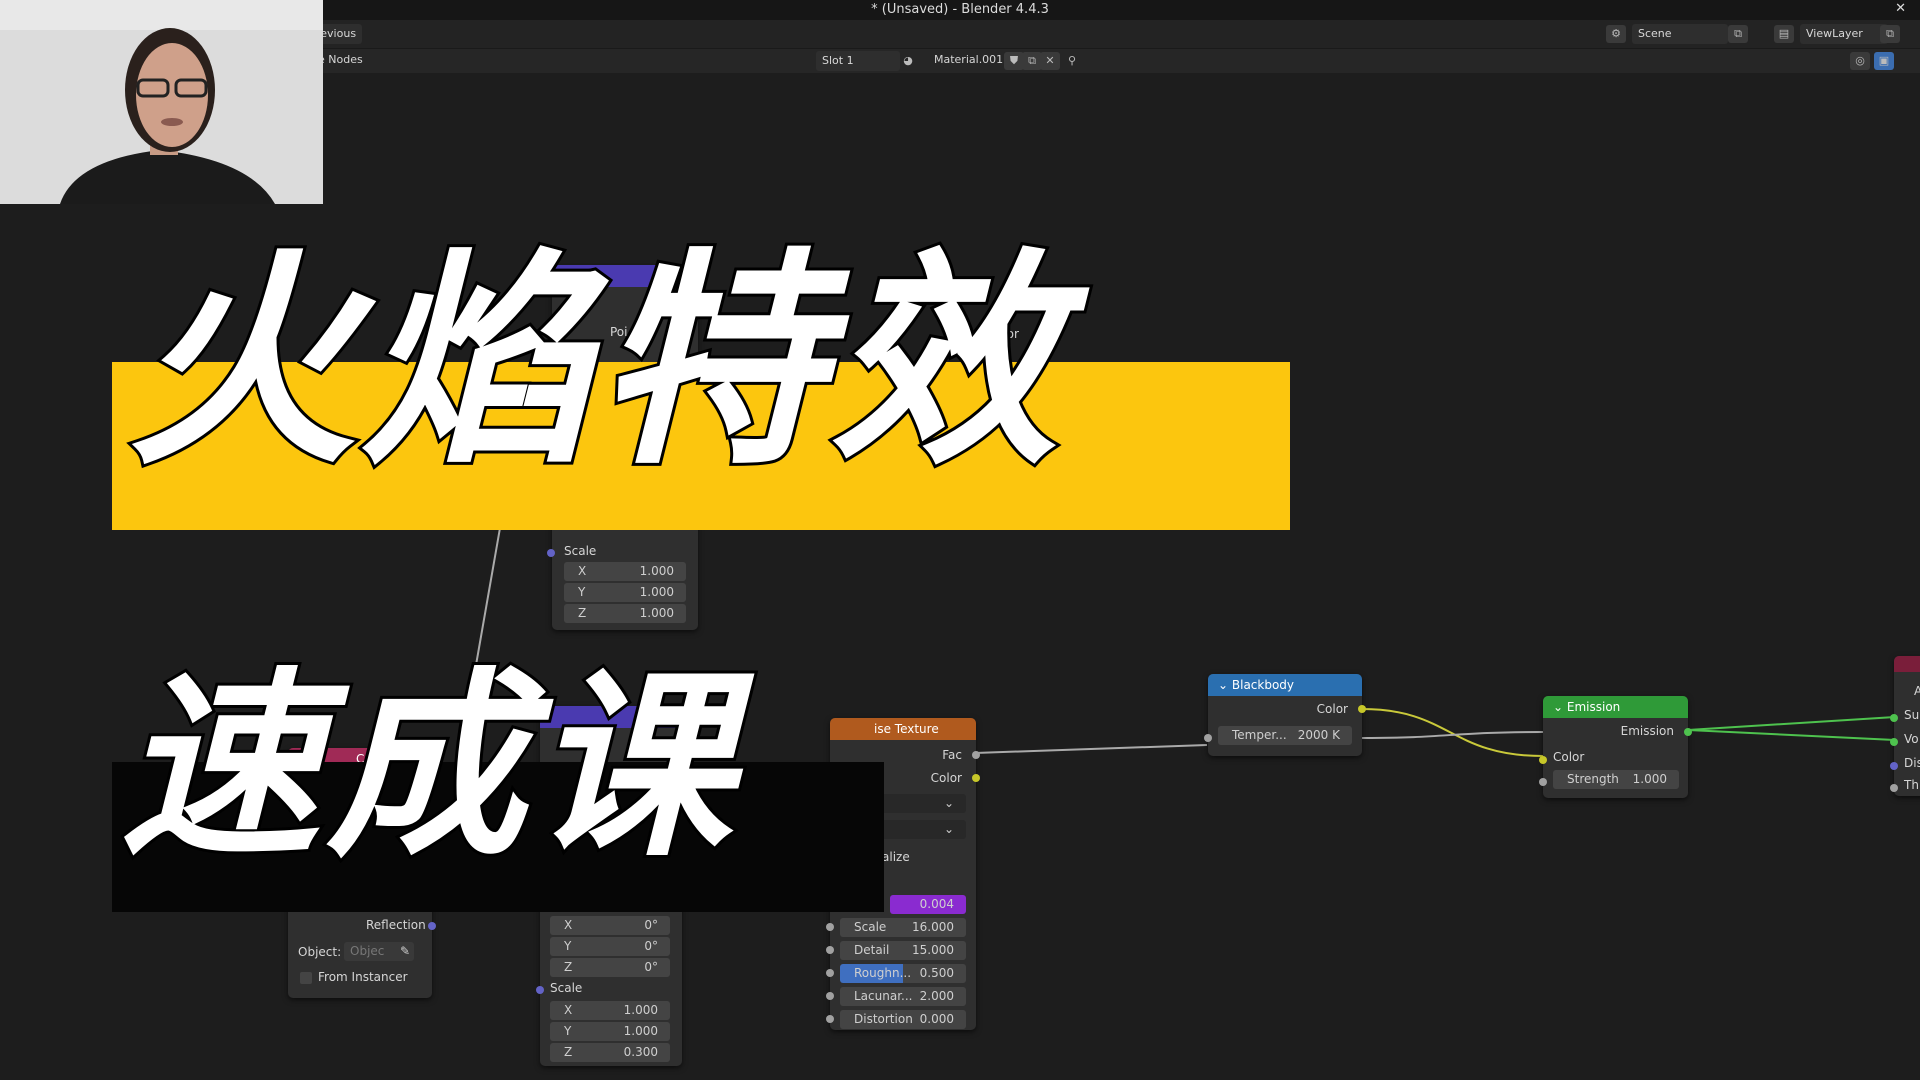 The height and width of the screenshot is (1080, 1920). What do you see at coordinates (1543, 760) in the screenshot?
I see `emission-color-socket` at bounding box center [1543, 760].